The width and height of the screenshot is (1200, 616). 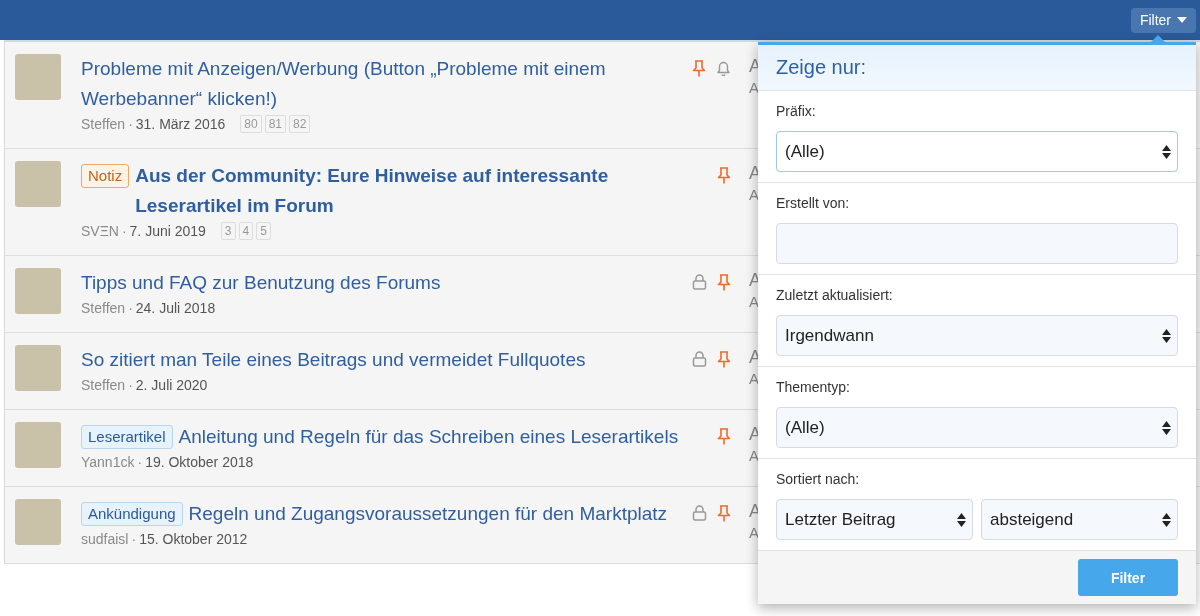 I want to click on thread-title-link: Anleitung und Regeln für das Schreiben eines Leserartikels, so click(x=429, y=437).